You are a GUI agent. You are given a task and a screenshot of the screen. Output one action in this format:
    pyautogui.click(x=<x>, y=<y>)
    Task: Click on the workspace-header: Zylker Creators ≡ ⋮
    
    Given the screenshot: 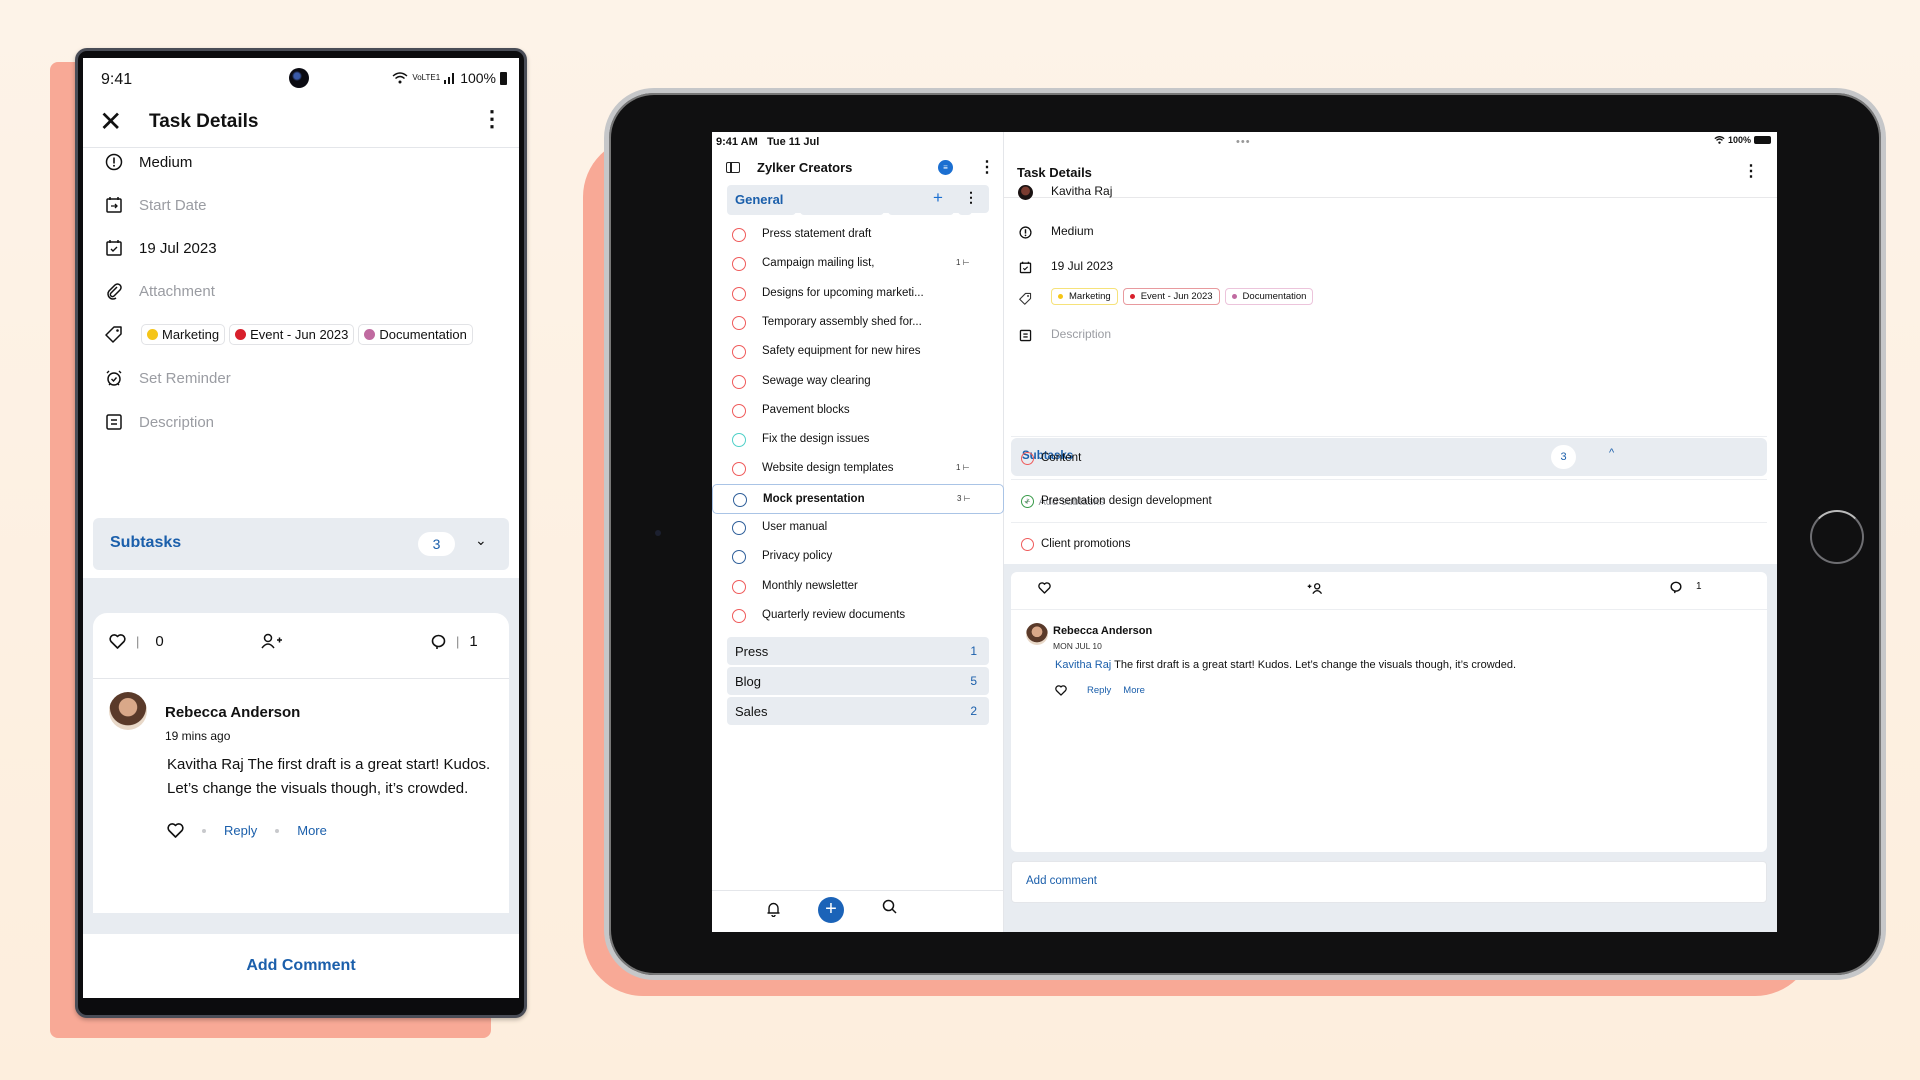 What is the action you would take?
    pyautogui.click(x=857, y=170)
    